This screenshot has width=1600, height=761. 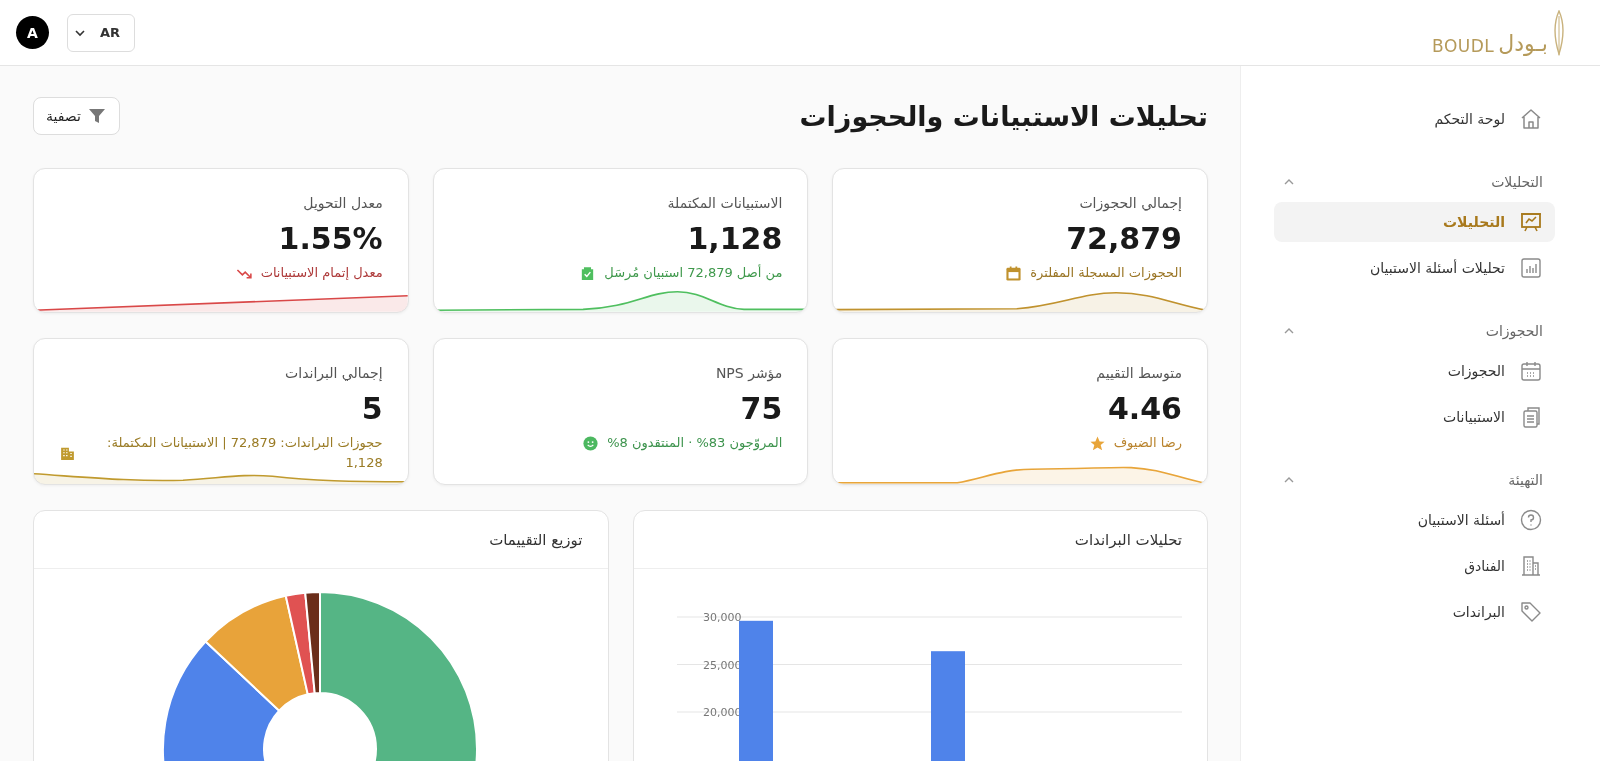 I want to click on filter-button: تصفية, so click(x=76, y=116).